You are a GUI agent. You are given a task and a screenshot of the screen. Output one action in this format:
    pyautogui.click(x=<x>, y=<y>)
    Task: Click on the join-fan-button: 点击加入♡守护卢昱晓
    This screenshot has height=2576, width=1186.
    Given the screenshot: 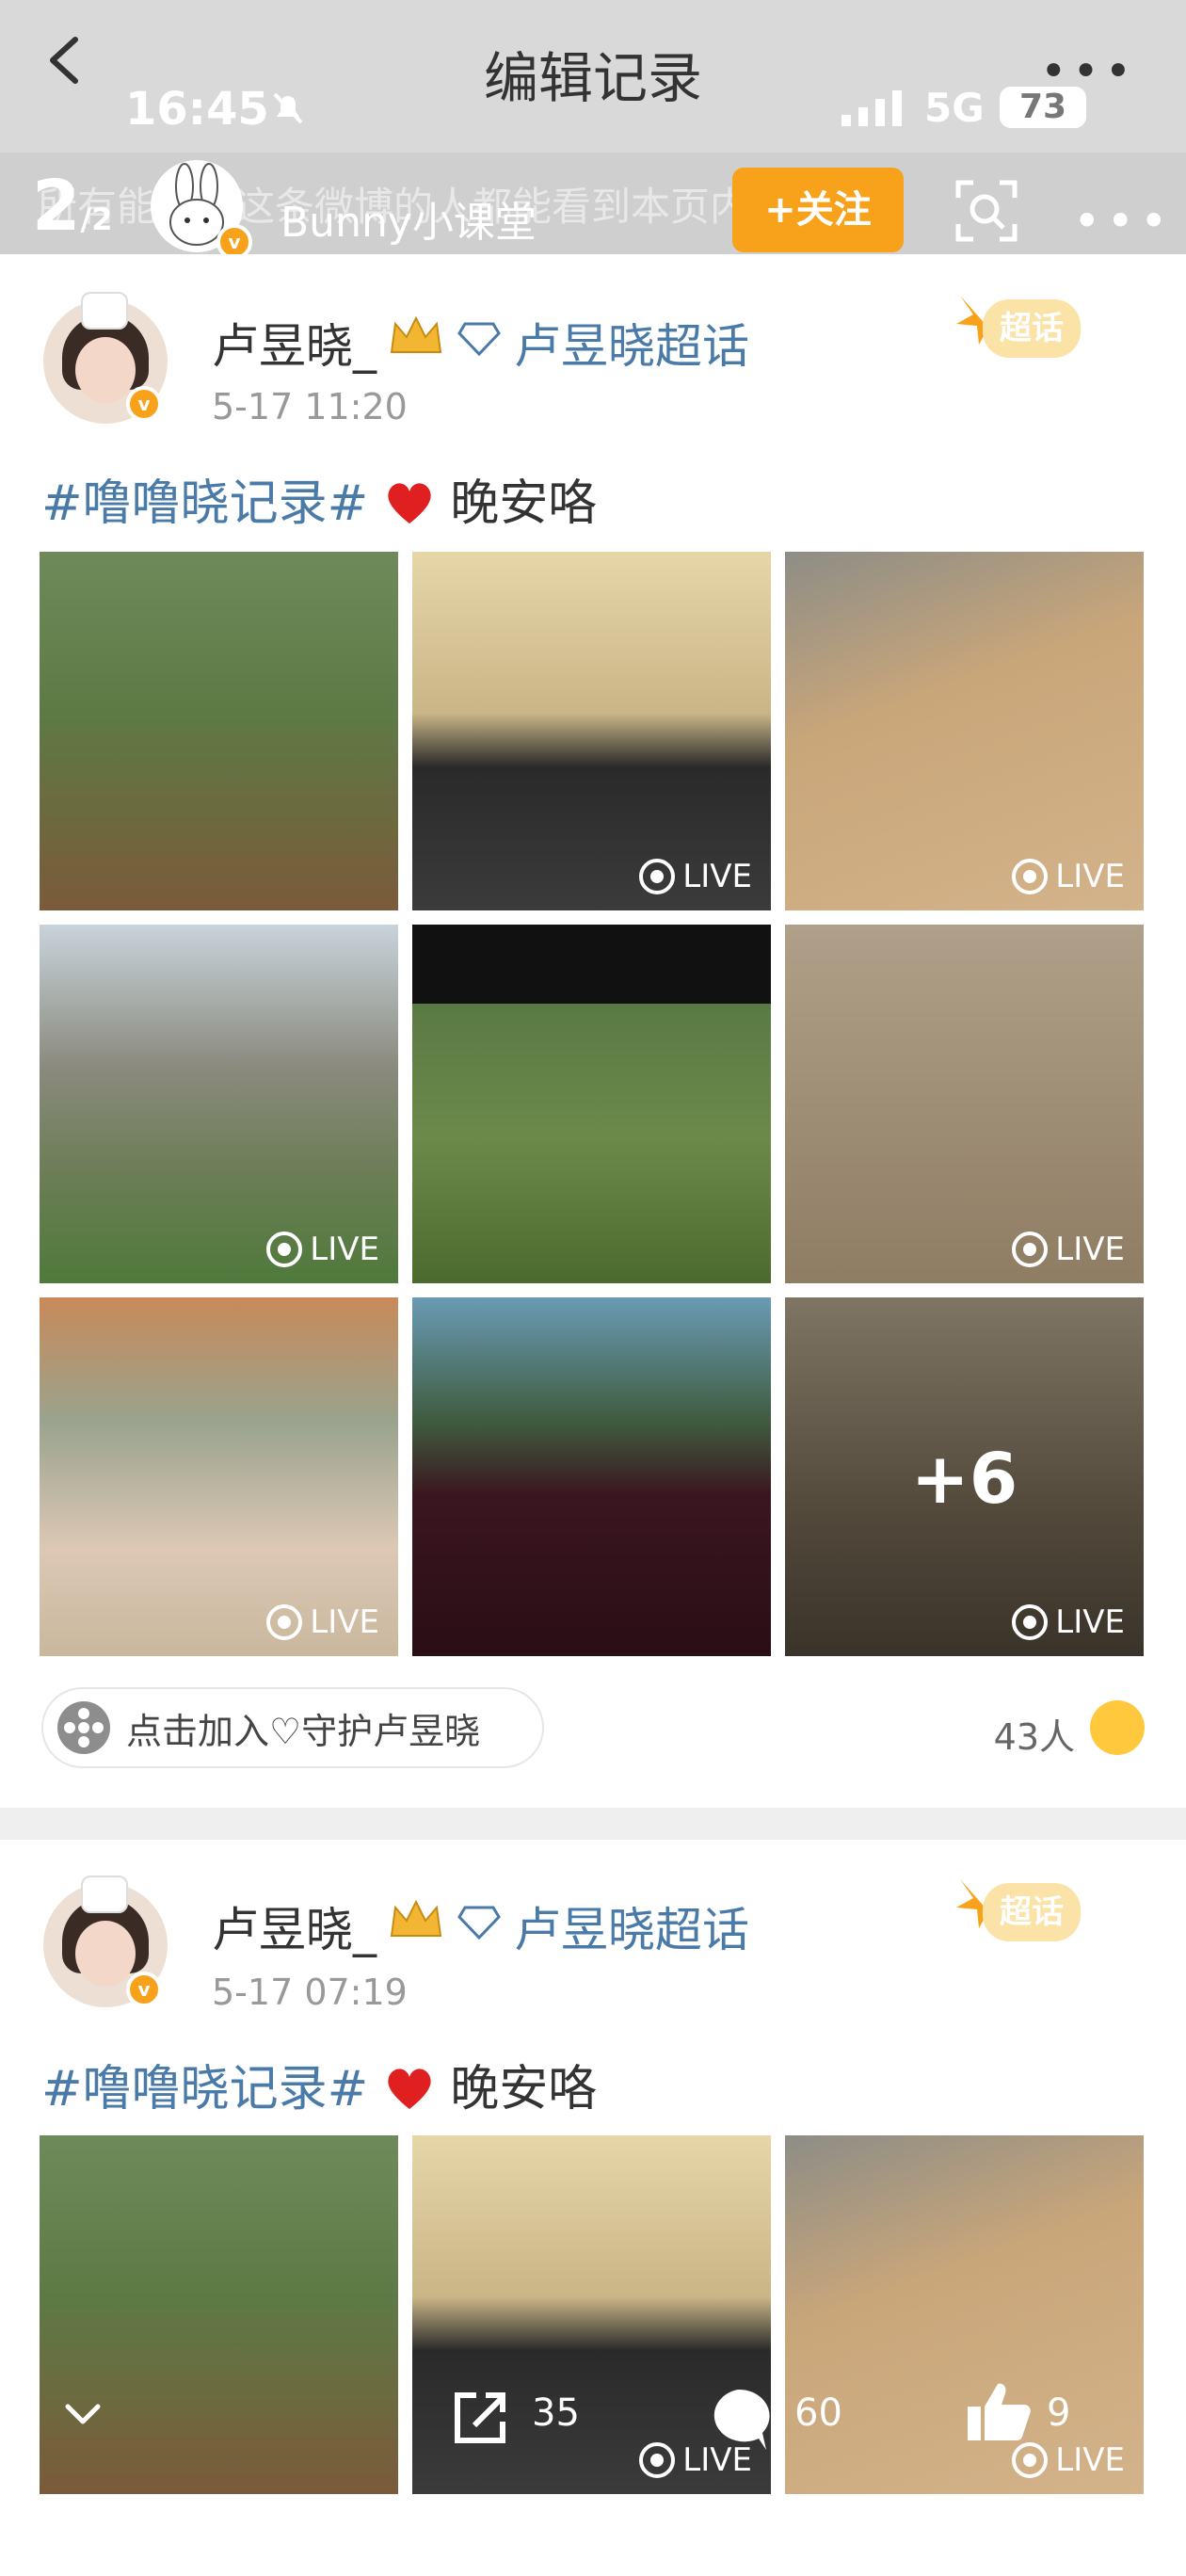 What is the action you would take?
    pyautogui.click(x=292, y=1727)
    